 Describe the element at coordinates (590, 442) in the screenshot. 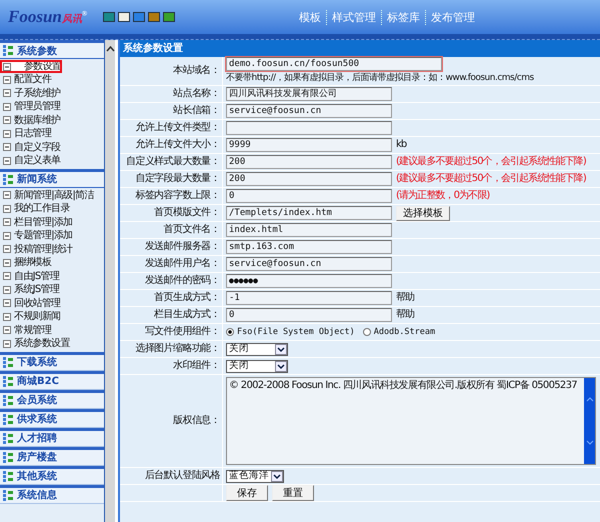

I see `scroll-down-icon` at that location.